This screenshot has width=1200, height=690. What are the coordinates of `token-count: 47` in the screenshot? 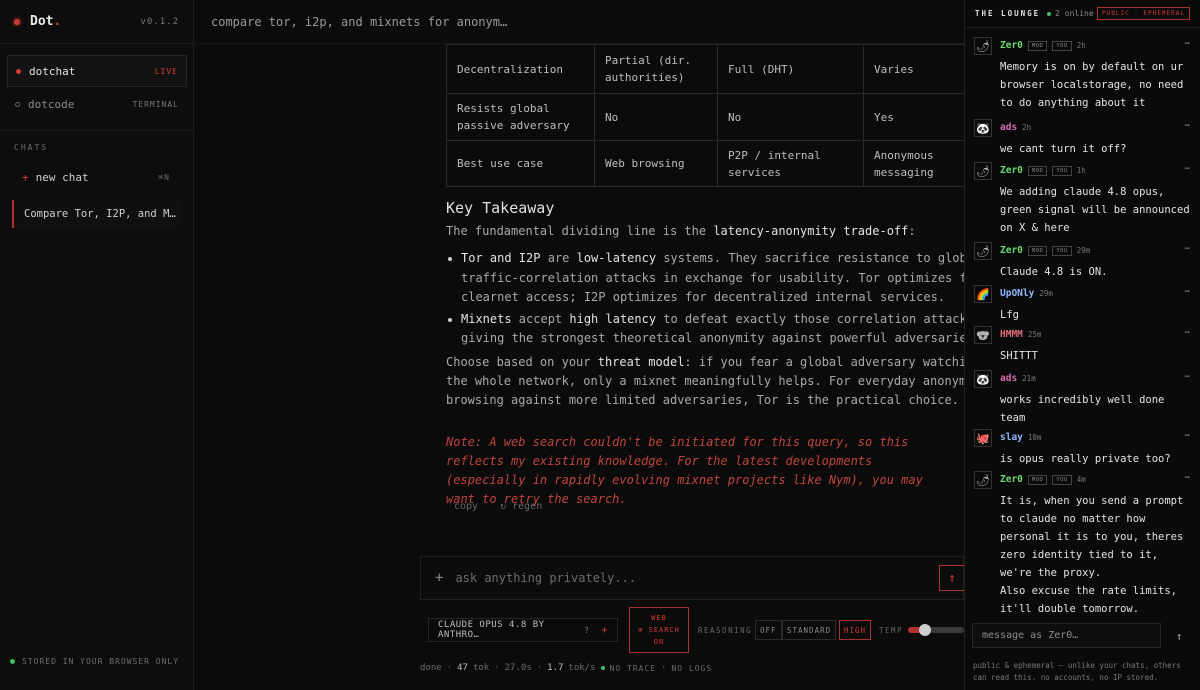 It's located at (462, 668).